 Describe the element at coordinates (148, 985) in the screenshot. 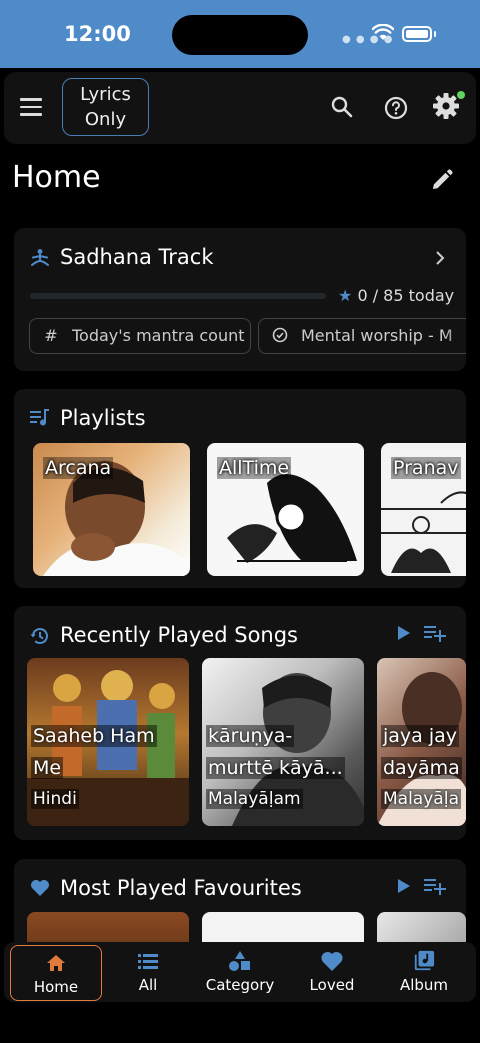

I see `nav-all-label: All` at that location.